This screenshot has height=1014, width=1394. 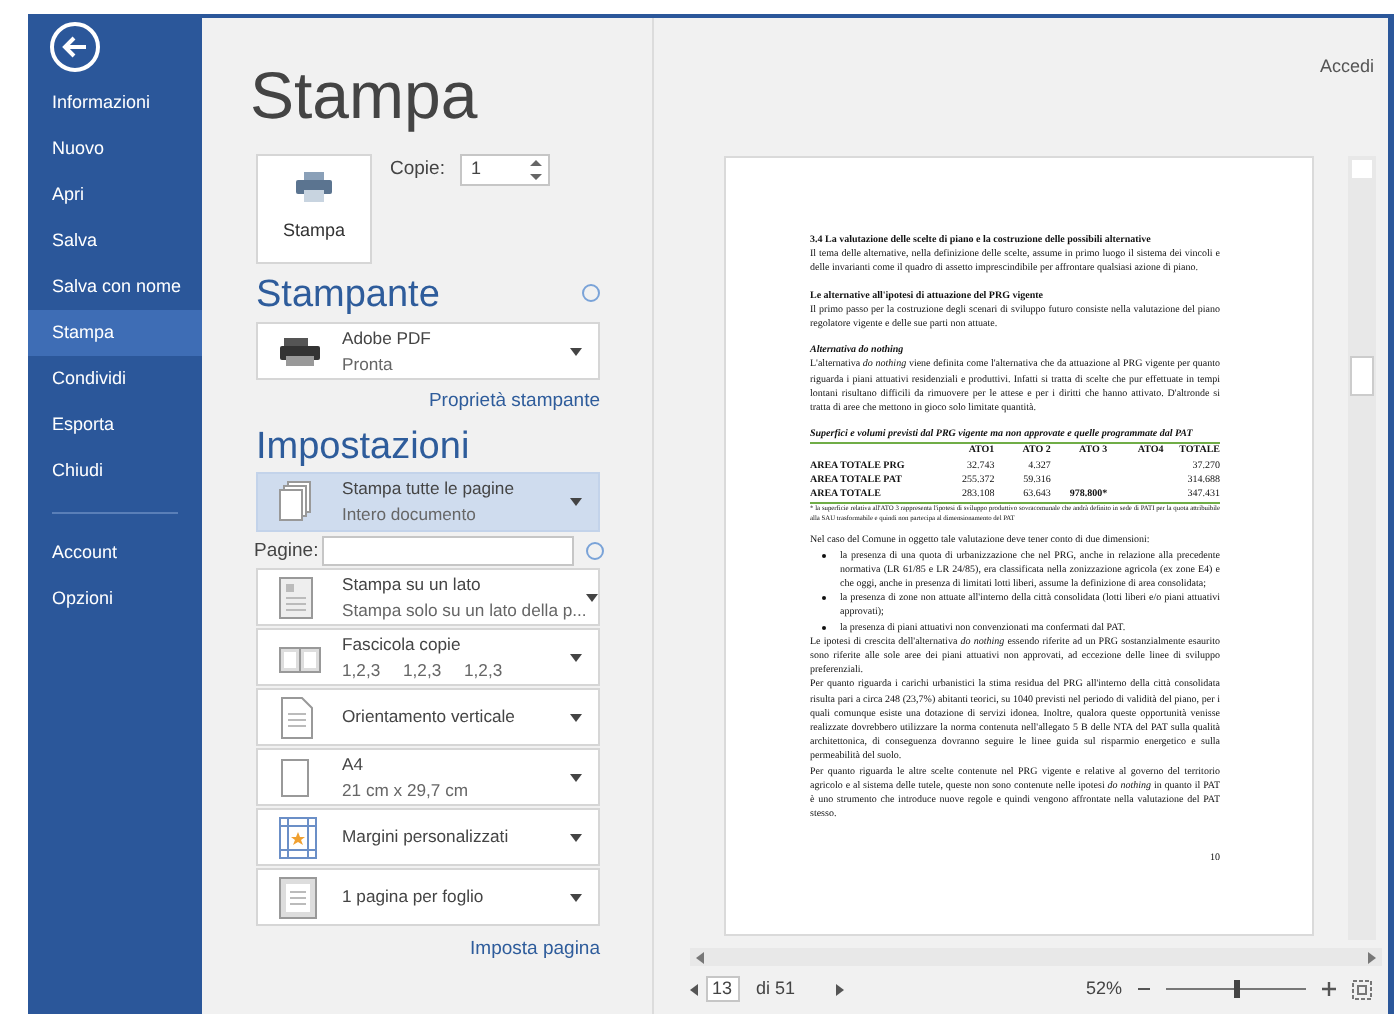 I want to click on section-heading: Impostazioni, so click(x=364, y=448).